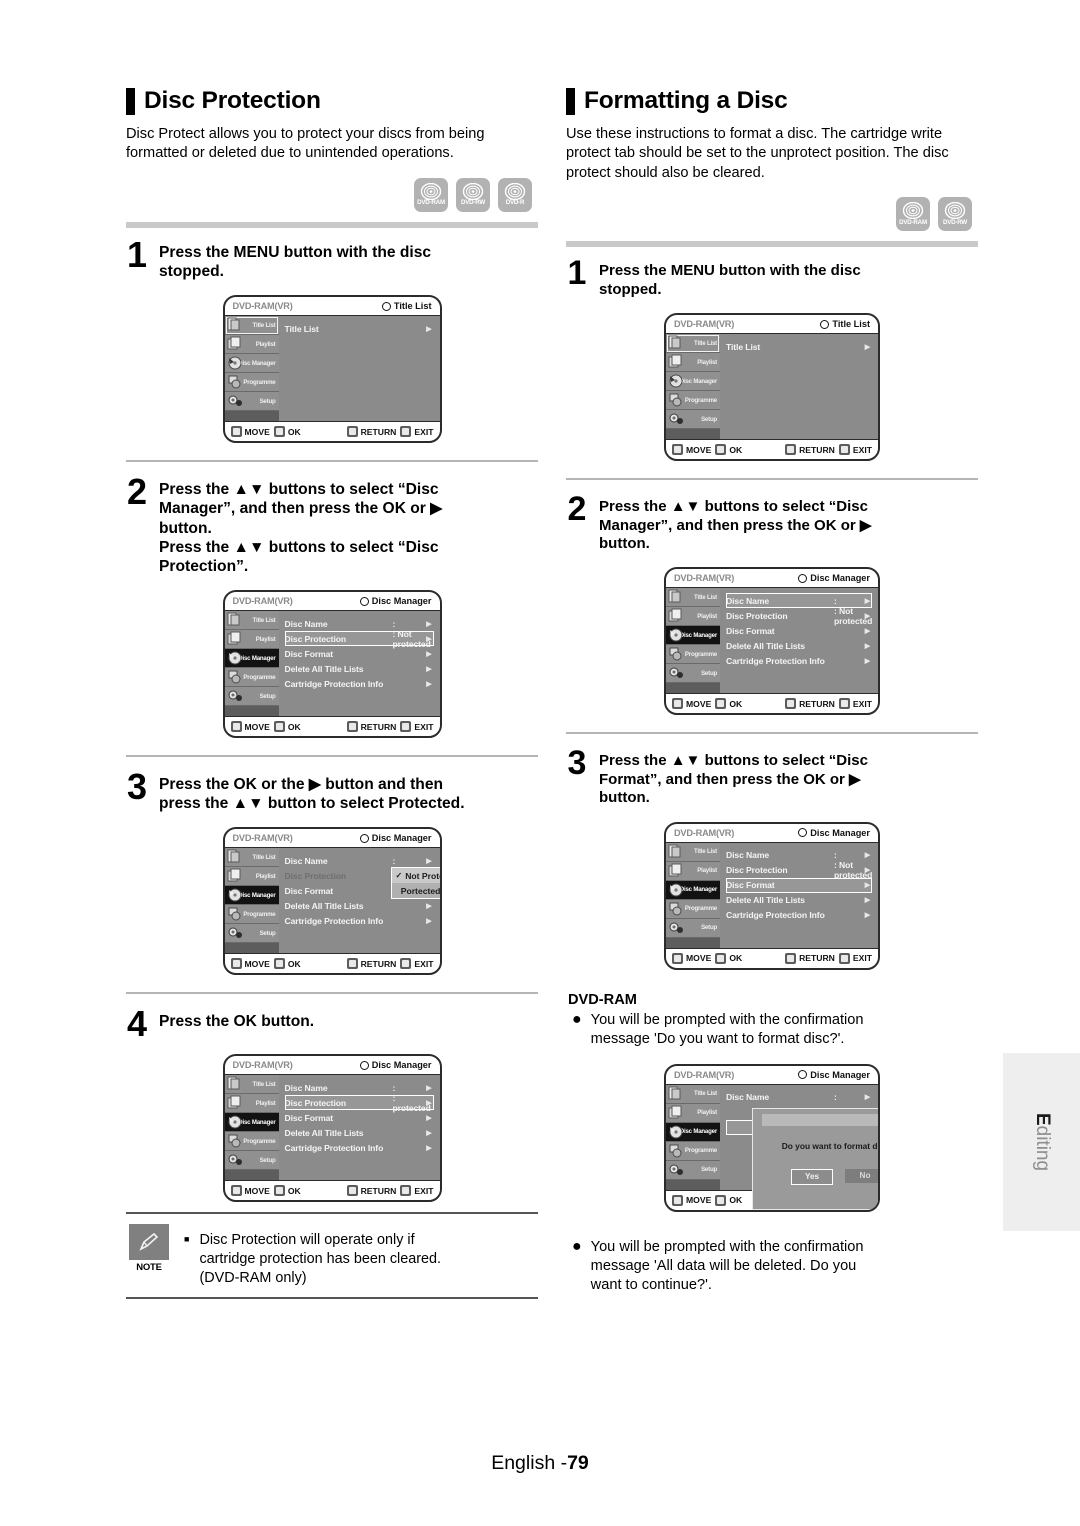  I want to click on side-tab-text: Editing, so click(1042, 1142).